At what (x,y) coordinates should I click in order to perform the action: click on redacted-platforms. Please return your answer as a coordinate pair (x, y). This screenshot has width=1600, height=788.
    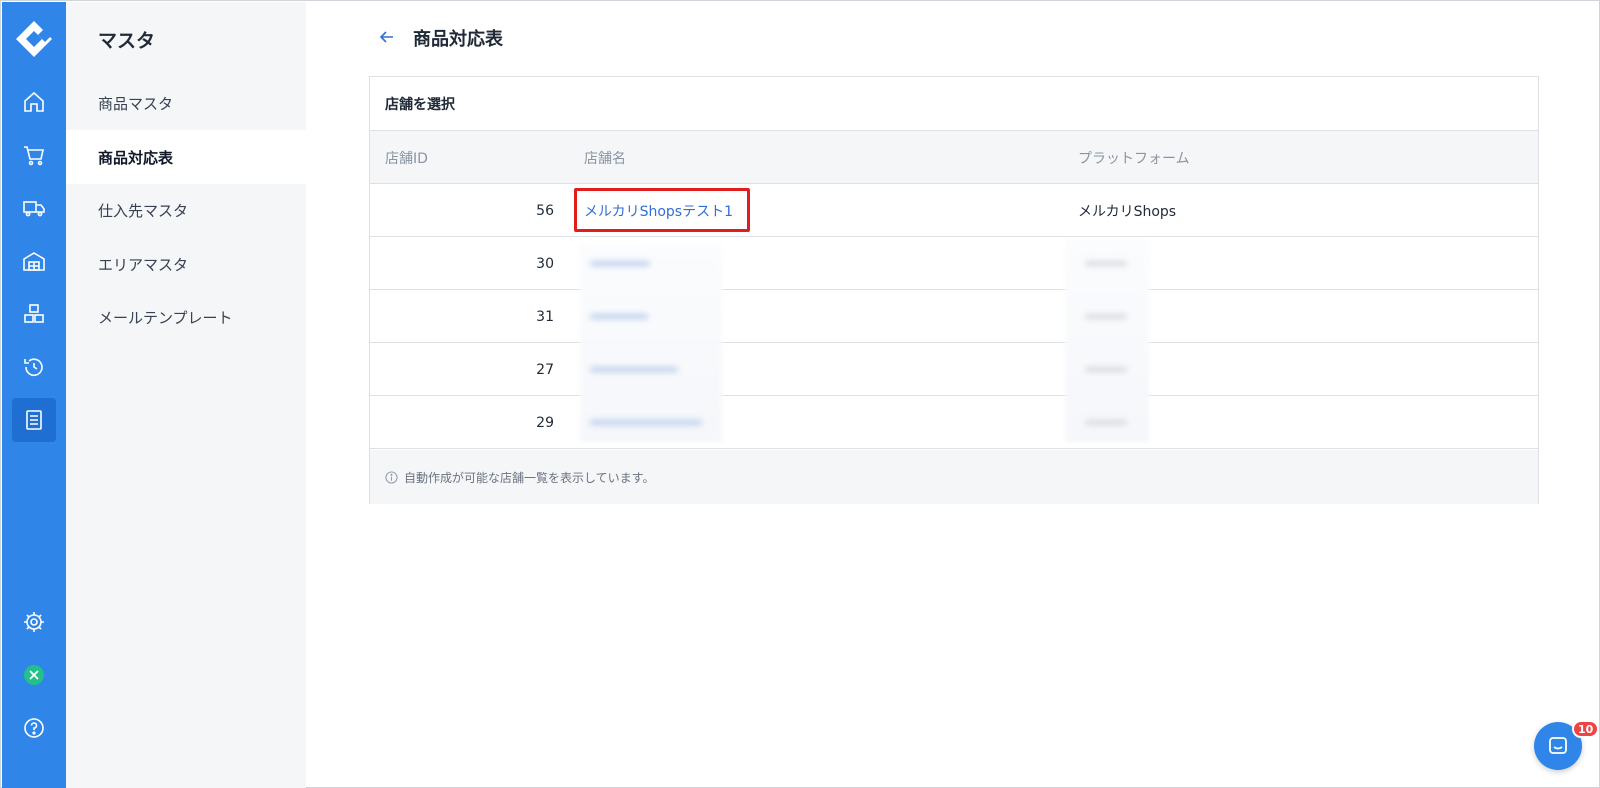
    Looking at the image, I should click on (1107, 341).